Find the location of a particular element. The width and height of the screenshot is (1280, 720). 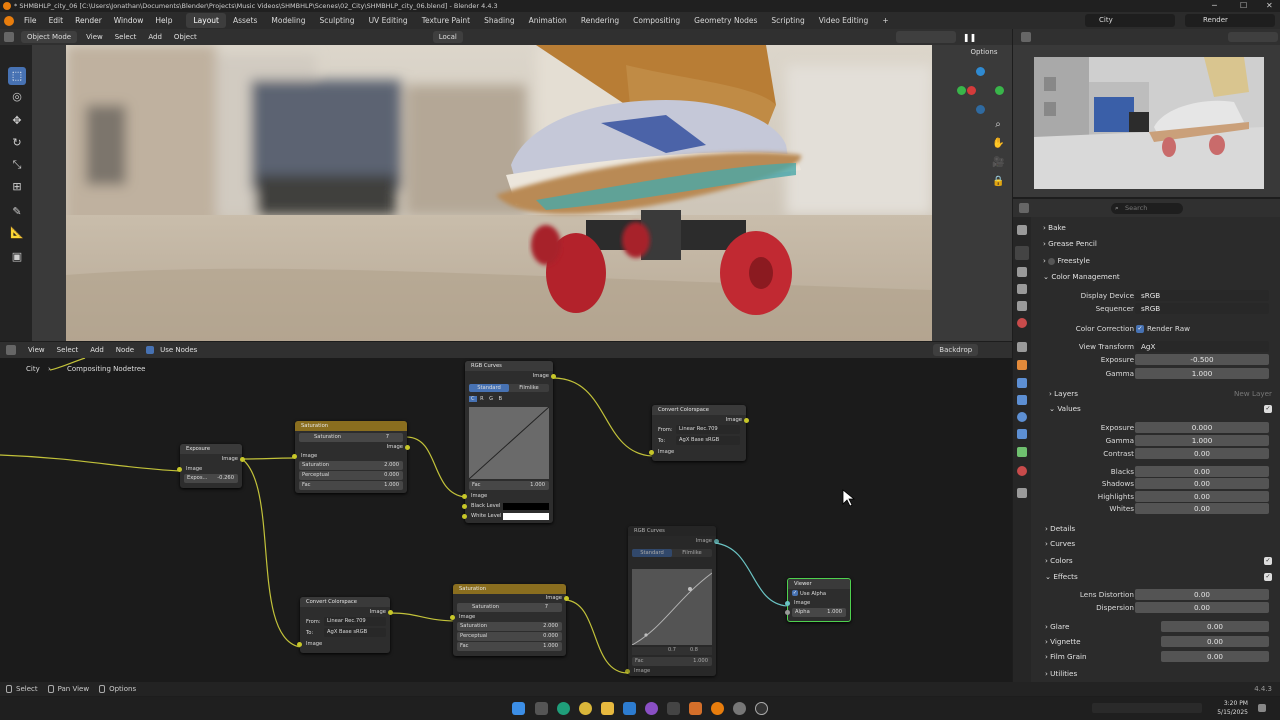

use-nodes-checkbox is located at coordinates (150, 350).